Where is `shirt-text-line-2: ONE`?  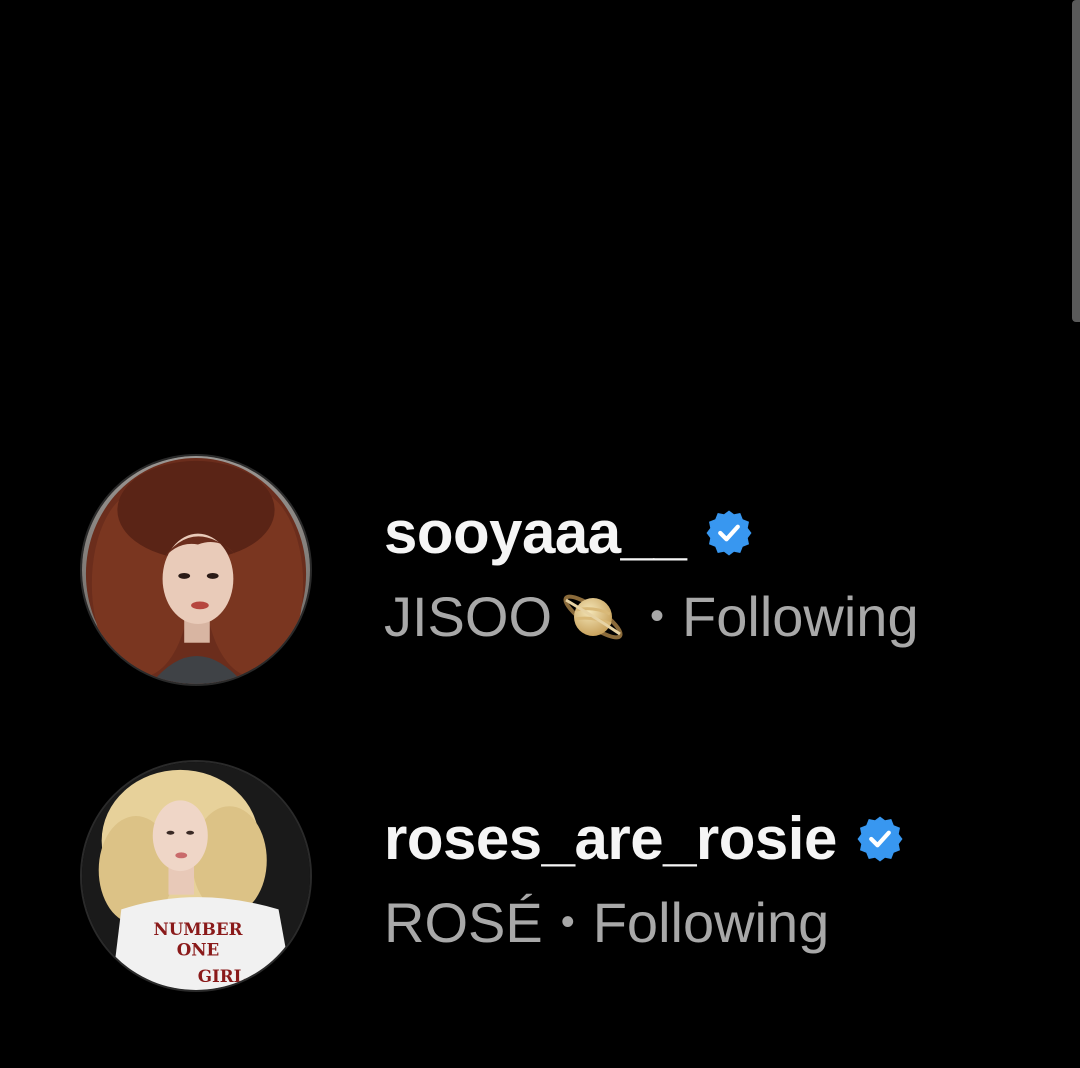 shirt-text-line-2: ONE is located at coordinates (198, 950).